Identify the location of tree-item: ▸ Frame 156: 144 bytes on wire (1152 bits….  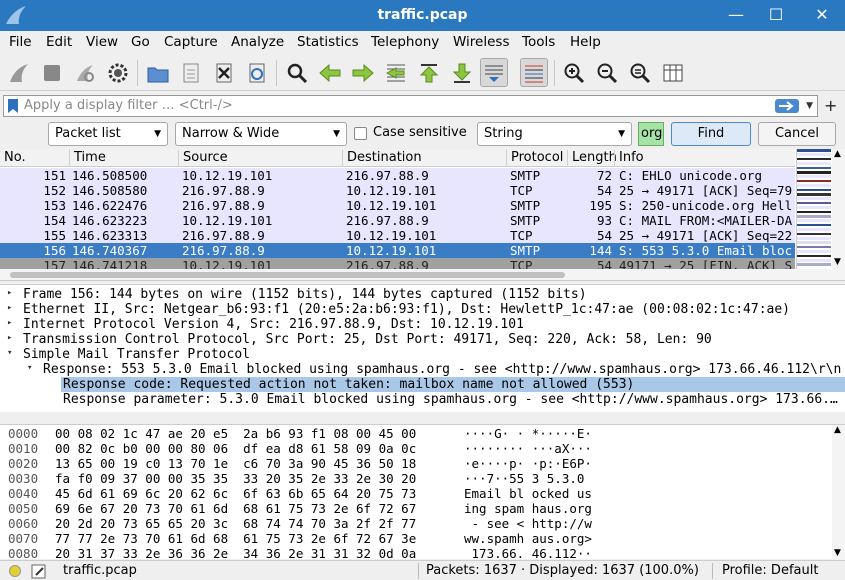
(422, 294).